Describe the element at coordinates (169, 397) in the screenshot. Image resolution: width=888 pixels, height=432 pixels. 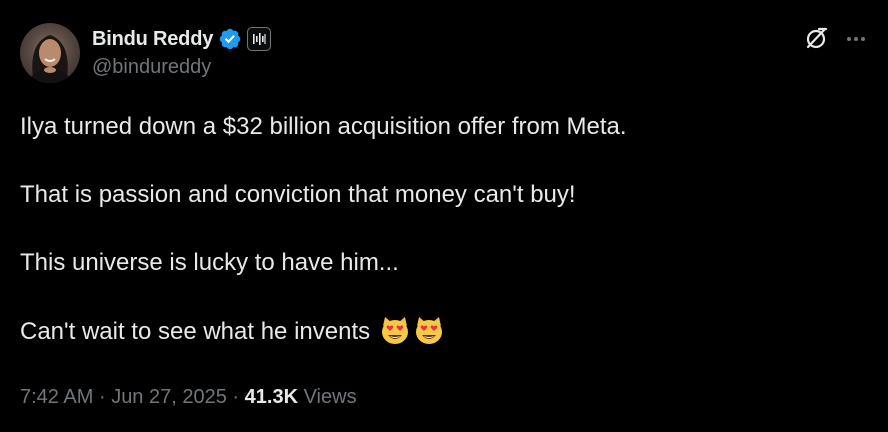
I see `tweet-date: Jun 27, 2025` at that location.